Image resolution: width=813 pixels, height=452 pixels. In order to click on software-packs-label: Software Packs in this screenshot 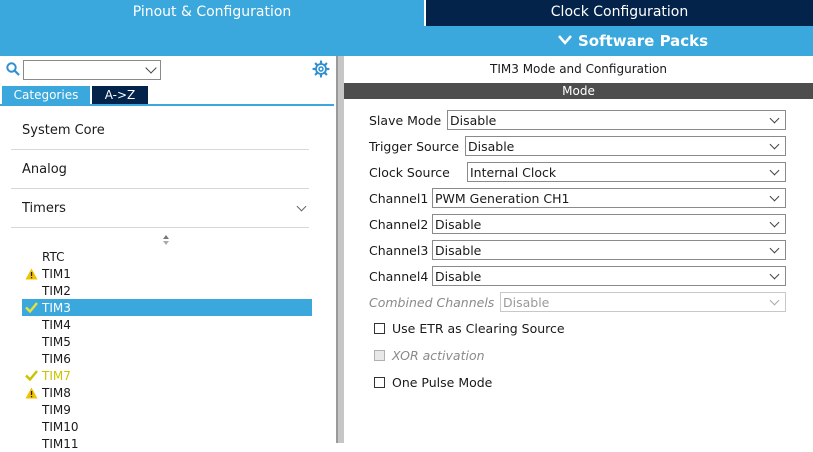, I will do `click(643, 41)`.